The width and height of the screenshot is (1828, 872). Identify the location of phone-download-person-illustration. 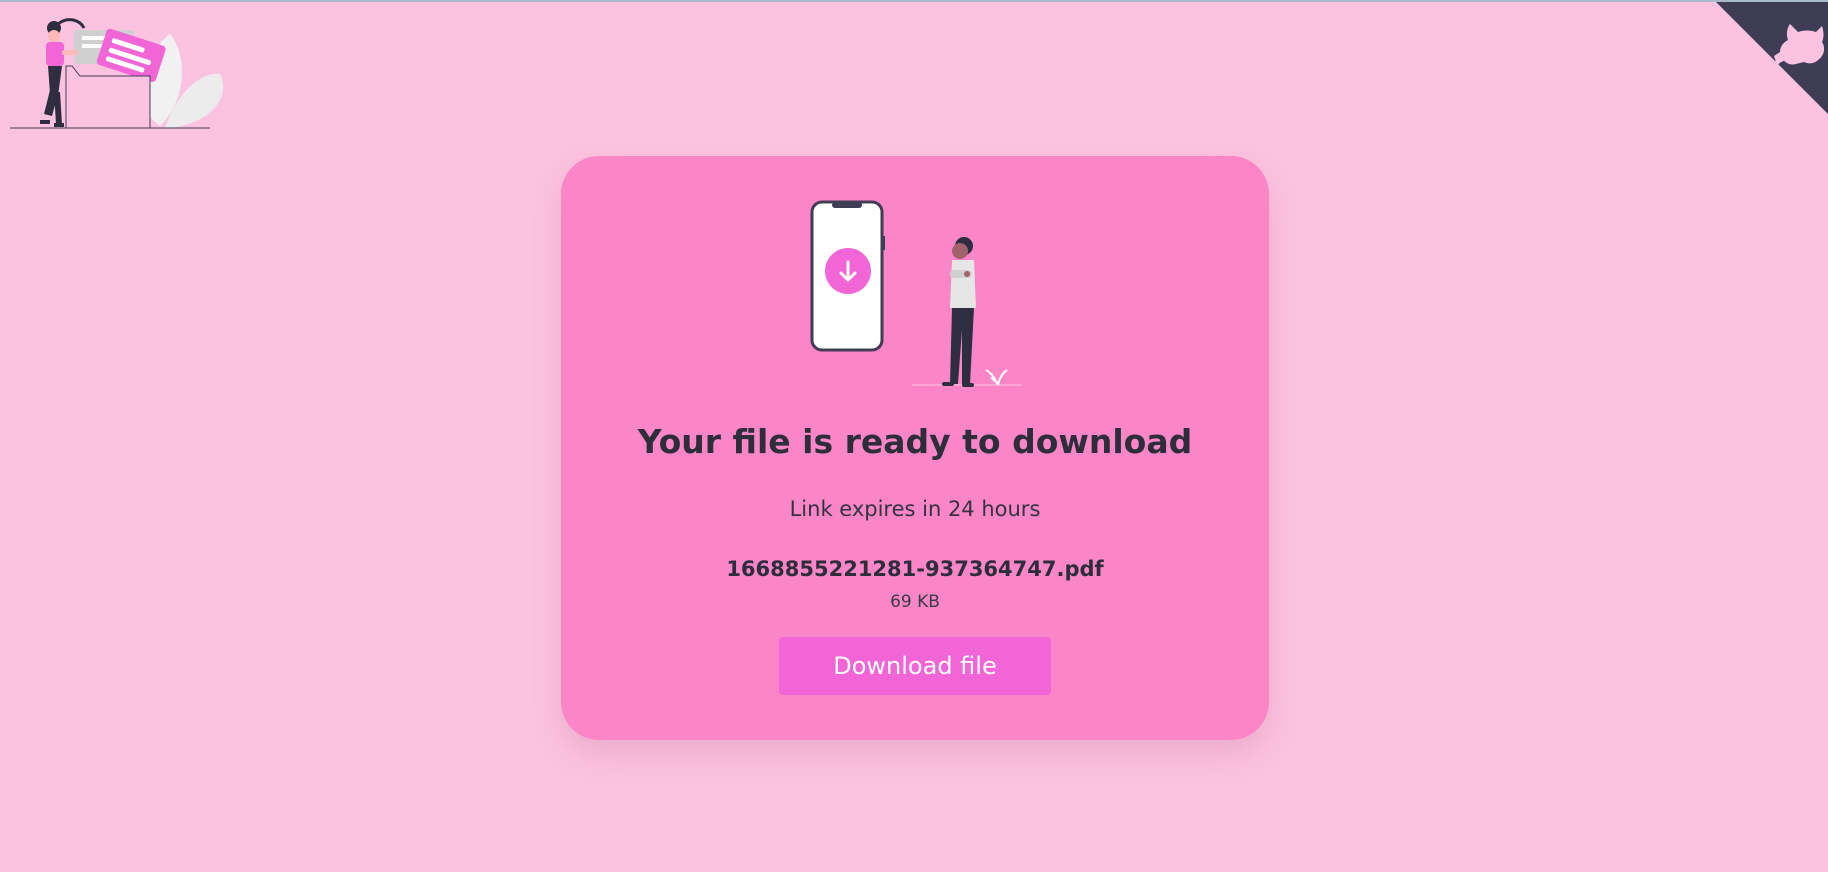
(916, 293).